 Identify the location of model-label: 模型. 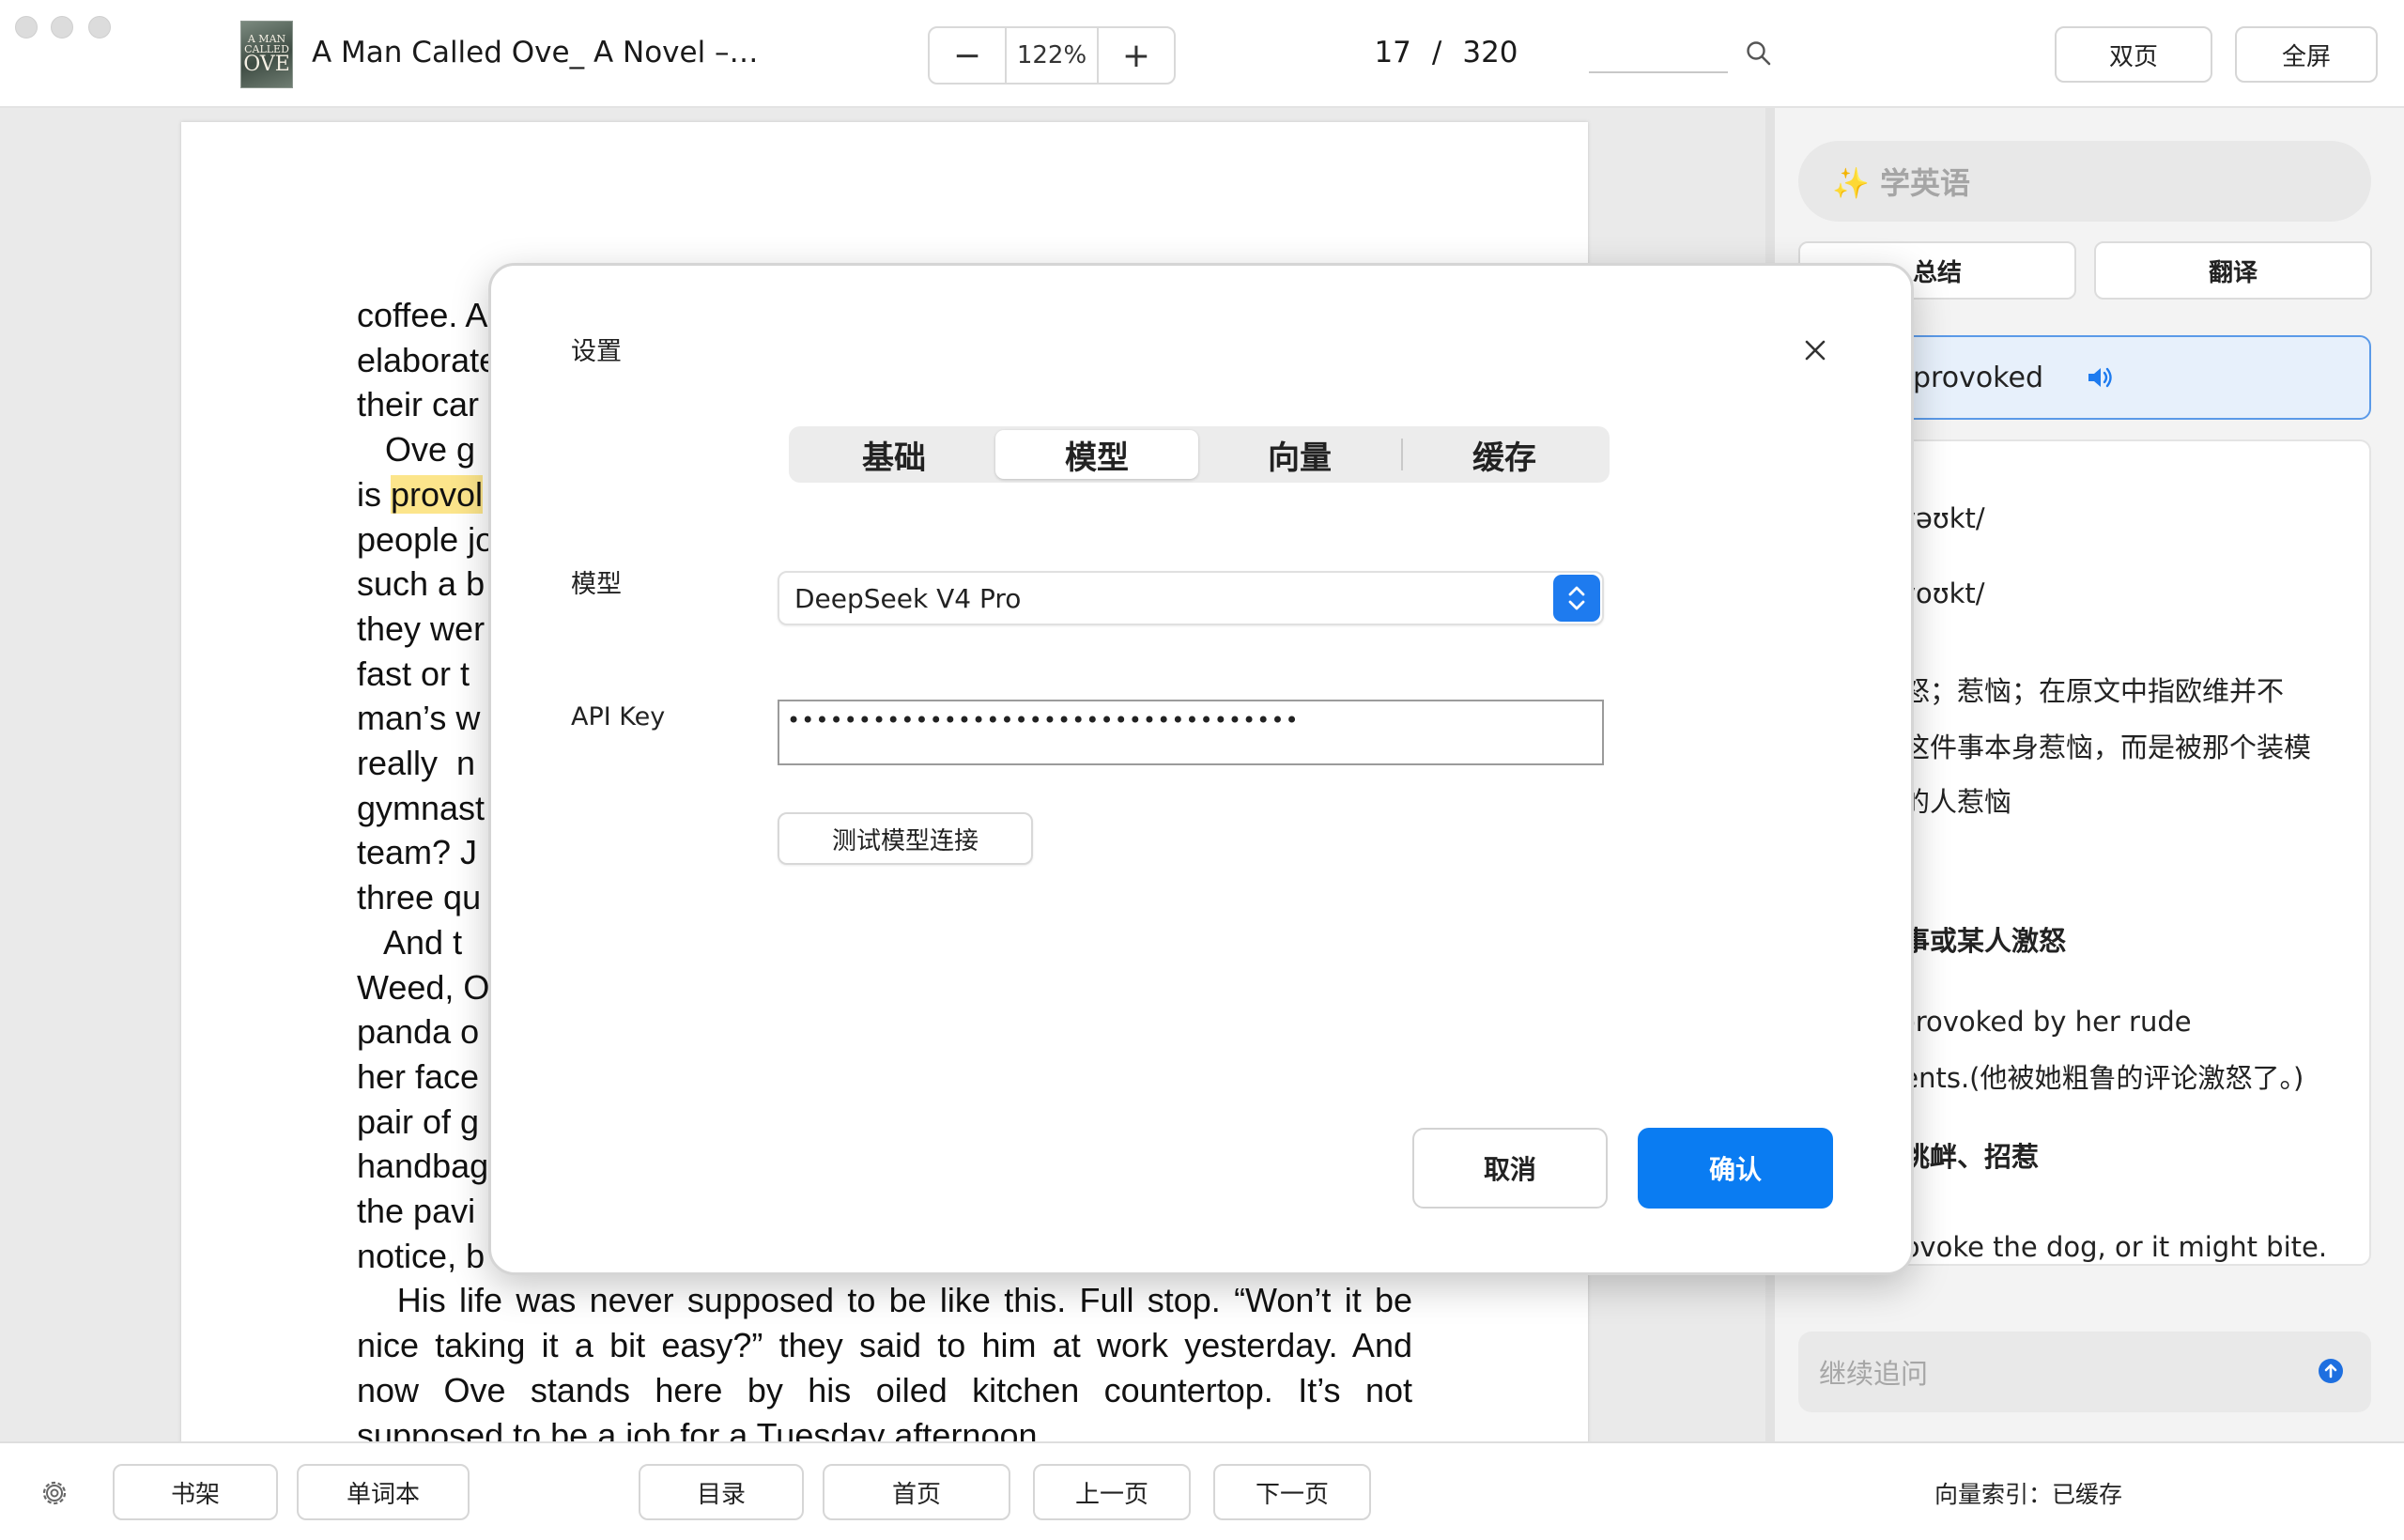
(596, 584).